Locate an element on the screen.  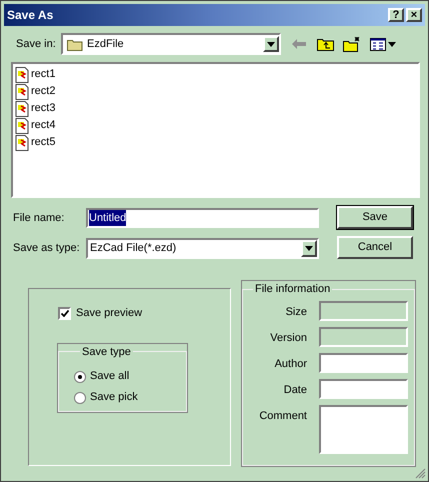
field-label: Version is located at coordinates (288, 338).